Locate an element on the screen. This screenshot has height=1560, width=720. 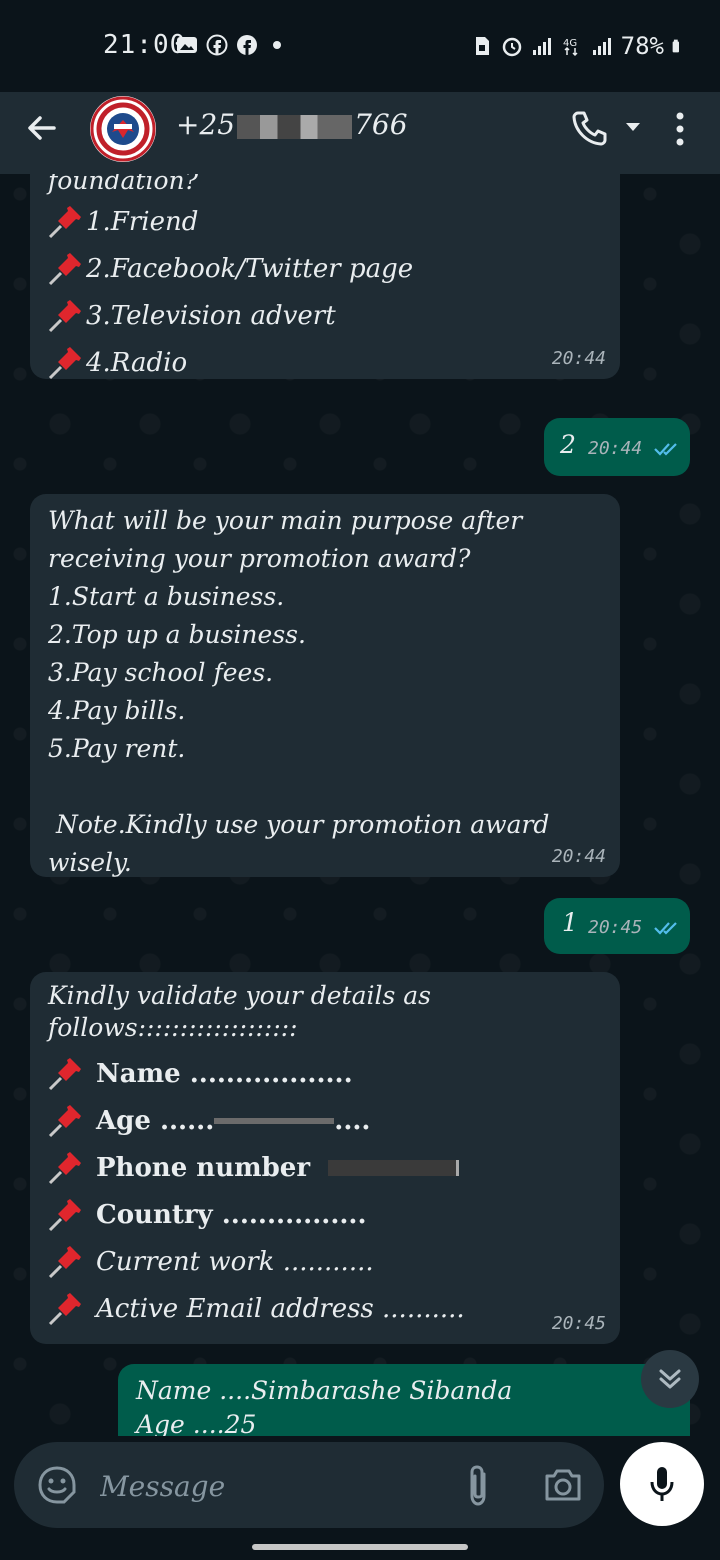
outgoing-message: 1 20:45 is located at coordinates (617, 926).